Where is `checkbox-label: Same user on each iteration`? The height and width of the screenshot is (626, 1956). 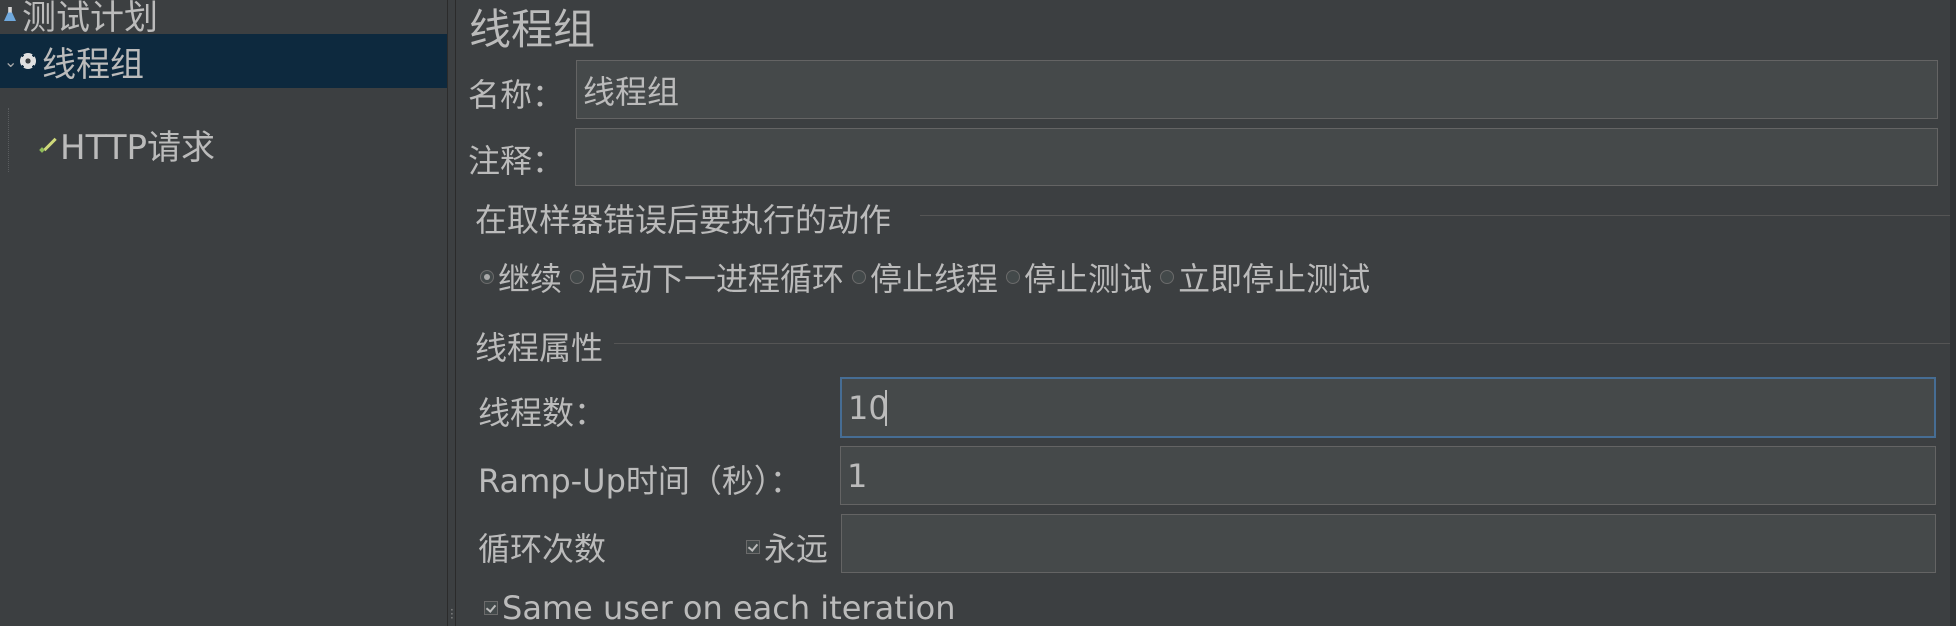
checkbox-label: Same user on each iteration is located at coordinates (729, 607).